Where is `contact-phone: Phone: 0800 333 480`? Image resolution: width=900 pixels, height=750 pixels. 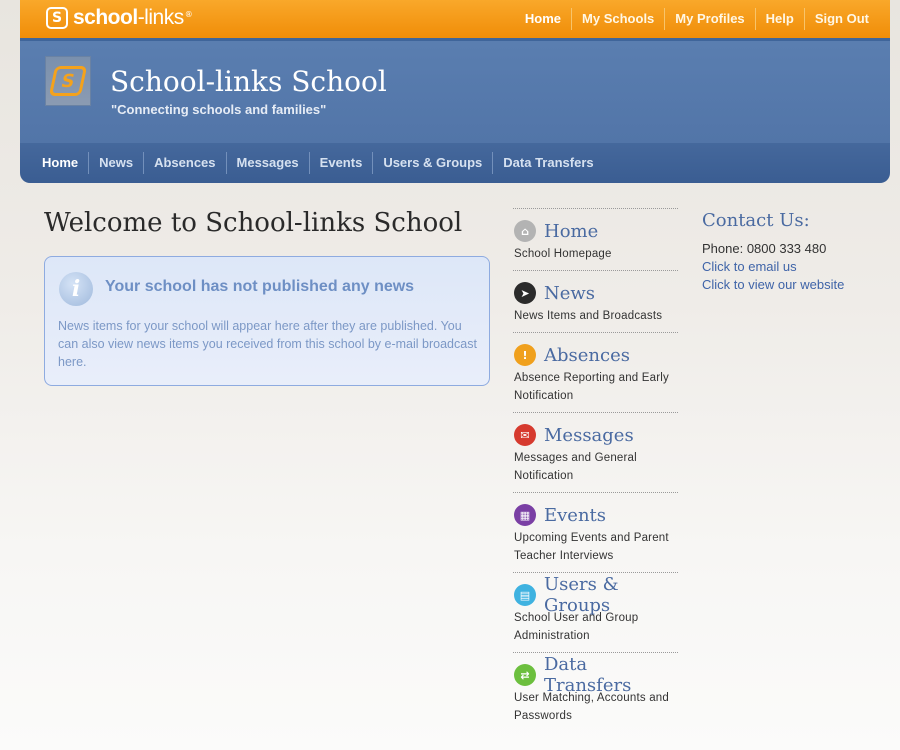
contact-phone: Phone: 0800 333 480 is located at coordinates (764, 248).